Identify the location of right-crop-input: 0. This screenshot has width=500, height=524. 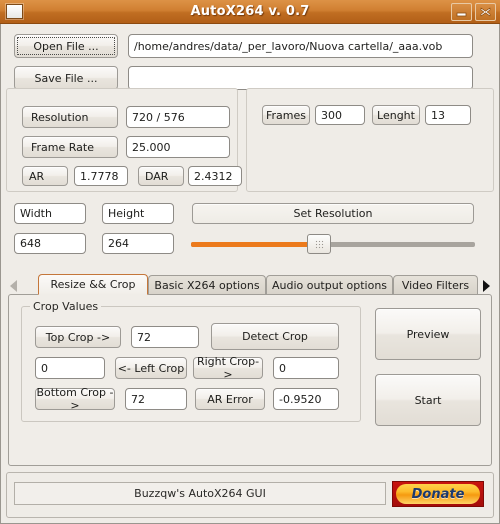
(306, 368).